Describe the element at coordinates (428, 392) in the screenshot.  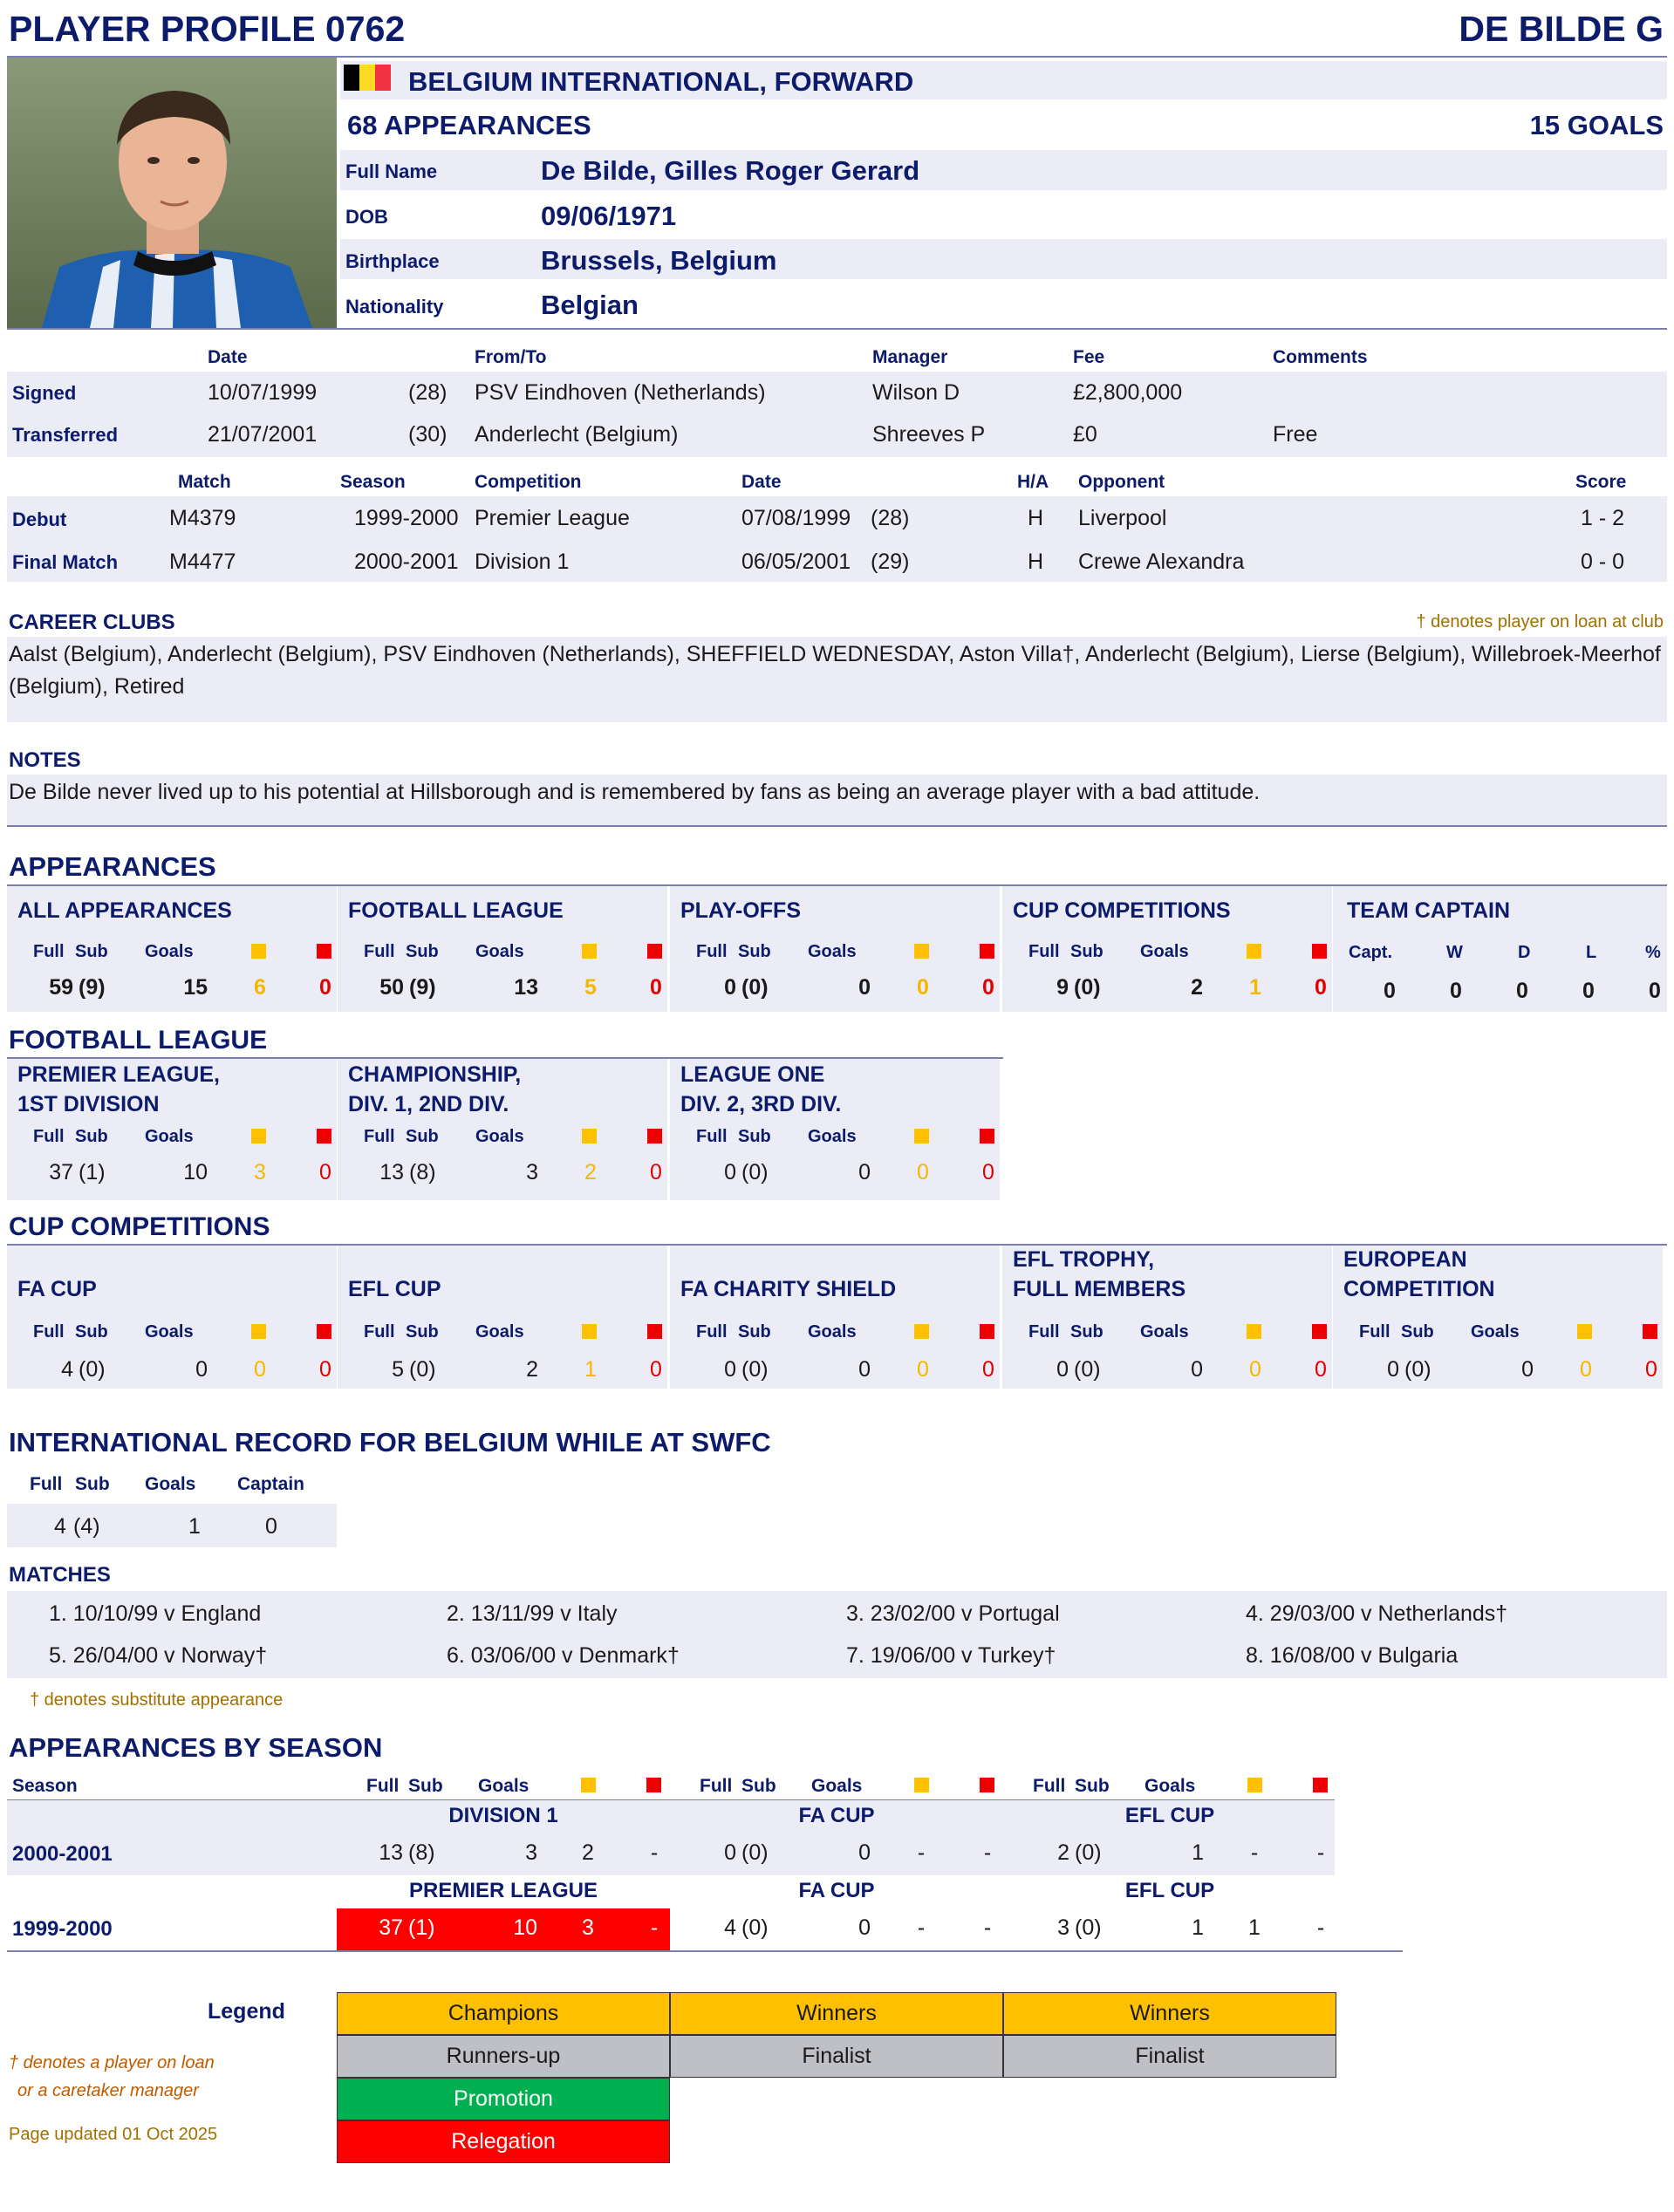
I see `transfer-age: (28)` at that location.